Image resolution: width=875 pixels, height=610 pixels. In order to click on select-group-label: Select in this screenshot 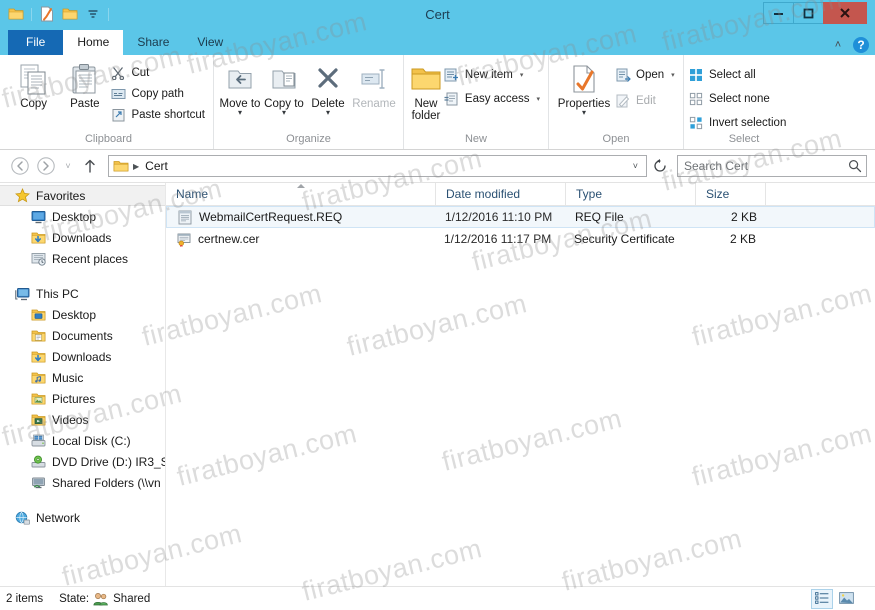, I will do `click(744, 139)`.